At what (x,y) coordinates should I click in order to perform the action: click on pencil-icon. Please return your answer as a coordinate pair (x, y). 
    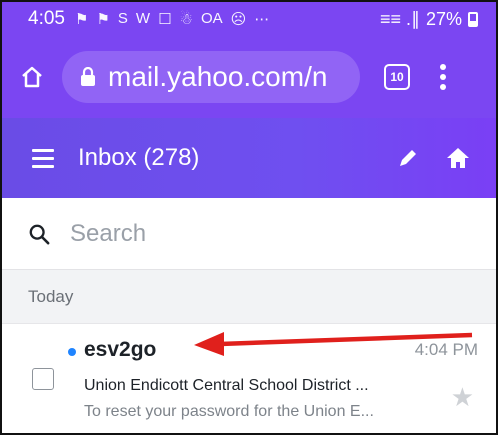
    Looking at the image, I should click on (408, 158).